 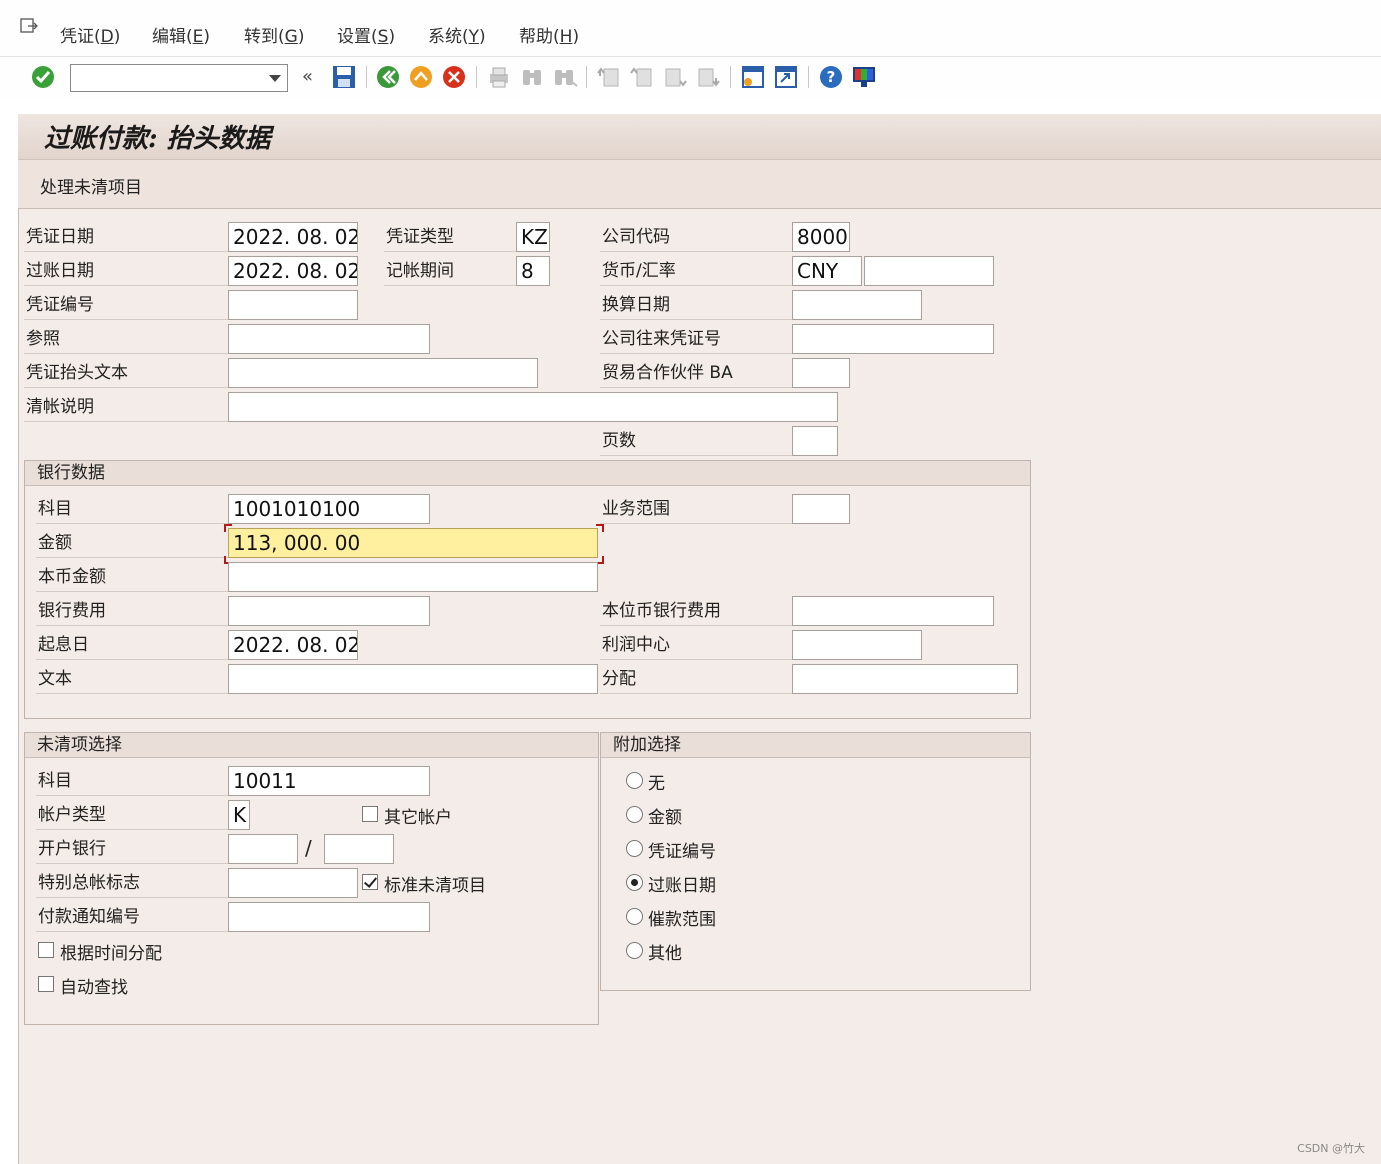 What do you see at coordinates (366, 34) in the screenshot?
I see `menu-settings: 设置(S)` at bounding box center [366, 34].